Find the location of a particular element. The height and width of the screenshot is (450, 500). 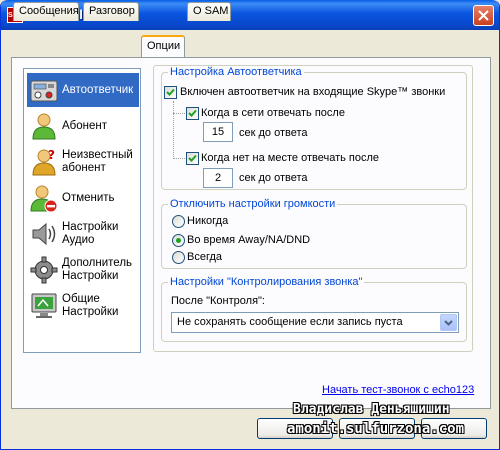

category-item-cancel: Отменить is located at coordinates (83, 198).